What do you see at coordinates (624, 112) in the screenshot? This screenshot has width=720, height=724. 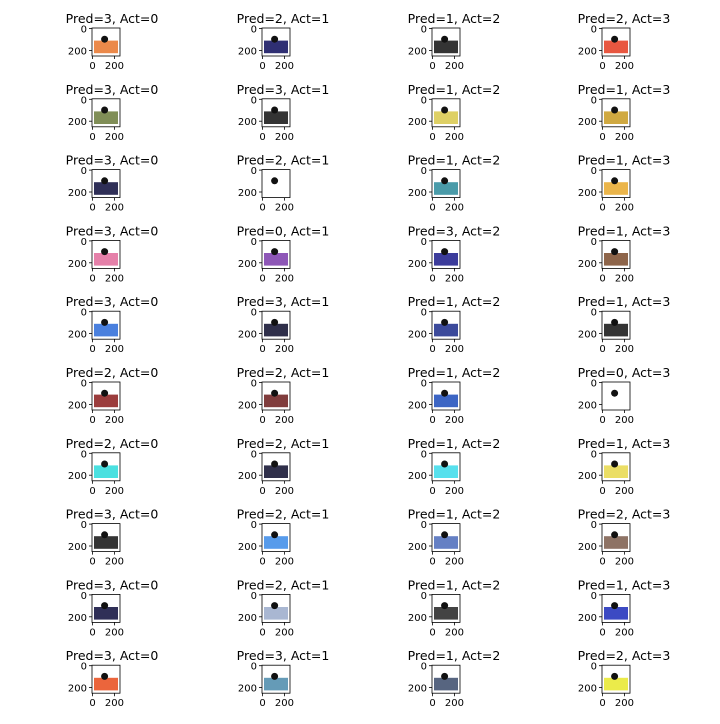 I see `subplot: Pred=1, Act=302000 200` at bounding box center [624, 112].